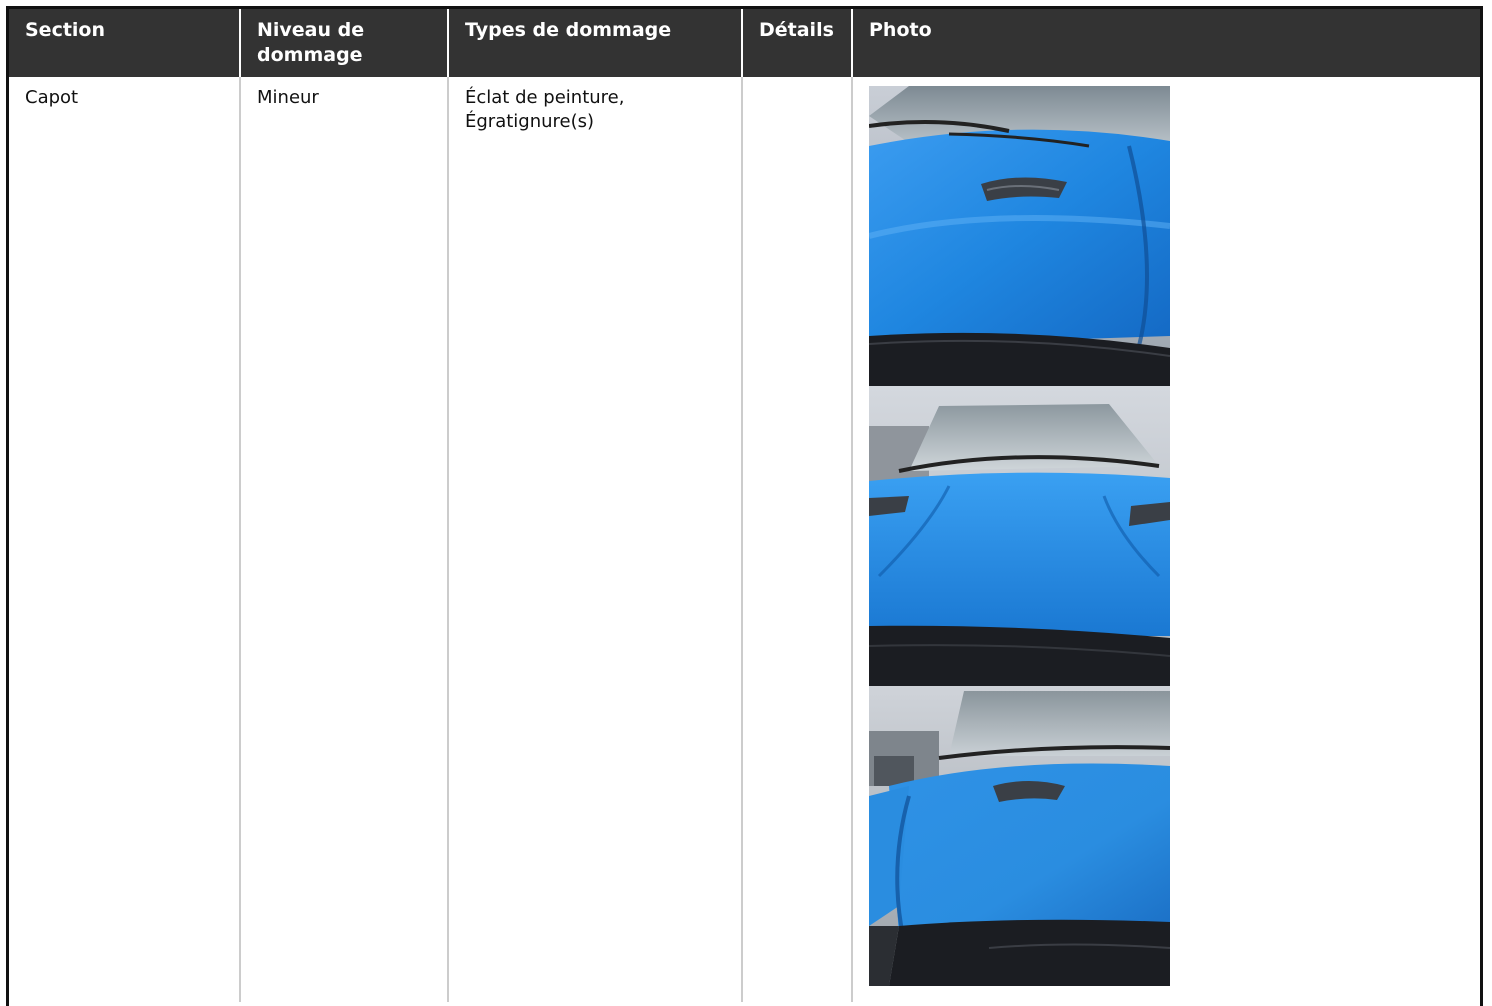 Image resolution: width=1492 pixels, height=1006 pixels. I want to click on column-header-damage-types: Types de dommage, so click(595, 43).